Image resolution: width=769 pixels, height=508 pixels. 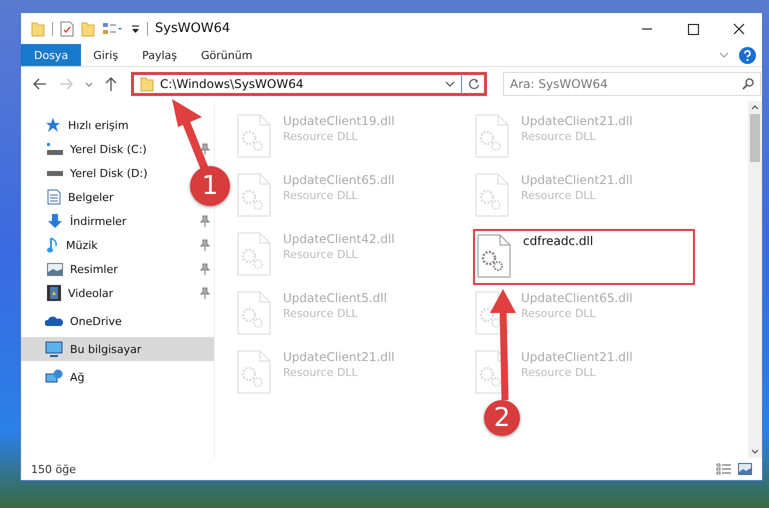 What do you see at coordinates (117, 245) in the screenshot?
I see `sidebar-item: Müzik` at bounding box center [117, 245].